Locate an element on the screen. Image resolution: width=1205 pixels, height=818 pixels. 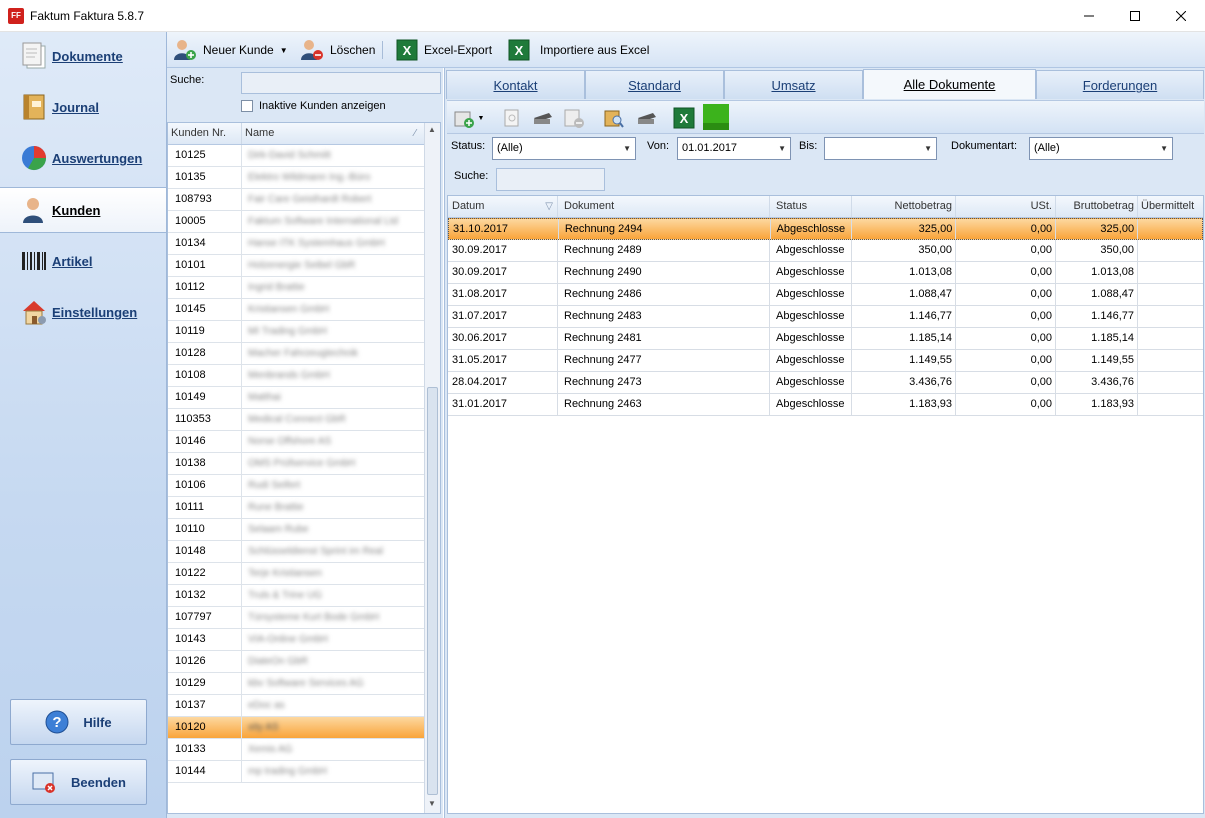
column-header-datum-label: Datum is located at coordinates (468, 206).